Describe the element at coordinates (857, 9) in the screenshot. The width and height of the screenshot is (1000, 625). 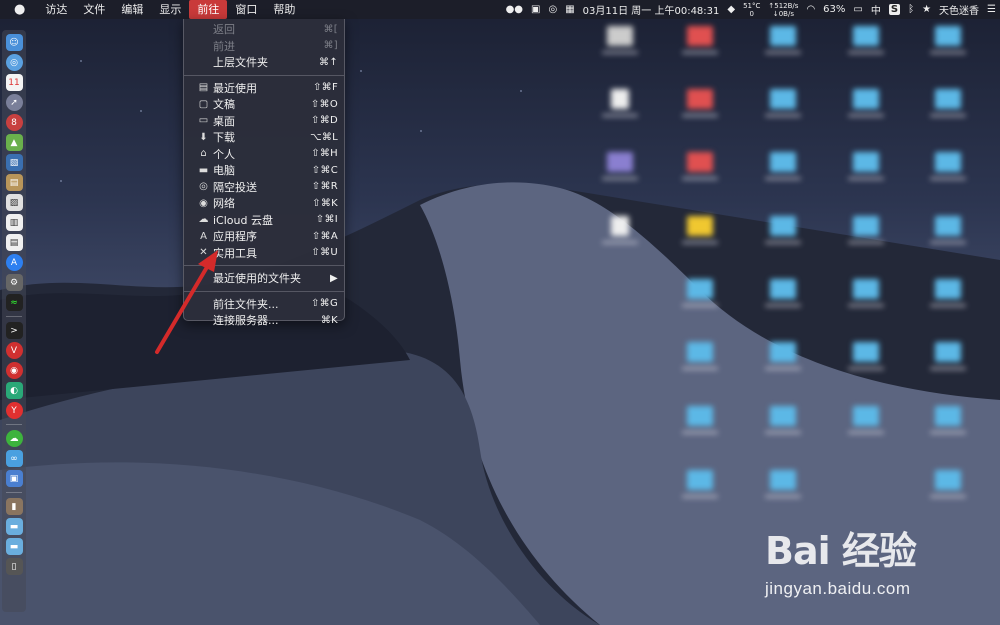
I see `battery-icon: ▭` at that location.